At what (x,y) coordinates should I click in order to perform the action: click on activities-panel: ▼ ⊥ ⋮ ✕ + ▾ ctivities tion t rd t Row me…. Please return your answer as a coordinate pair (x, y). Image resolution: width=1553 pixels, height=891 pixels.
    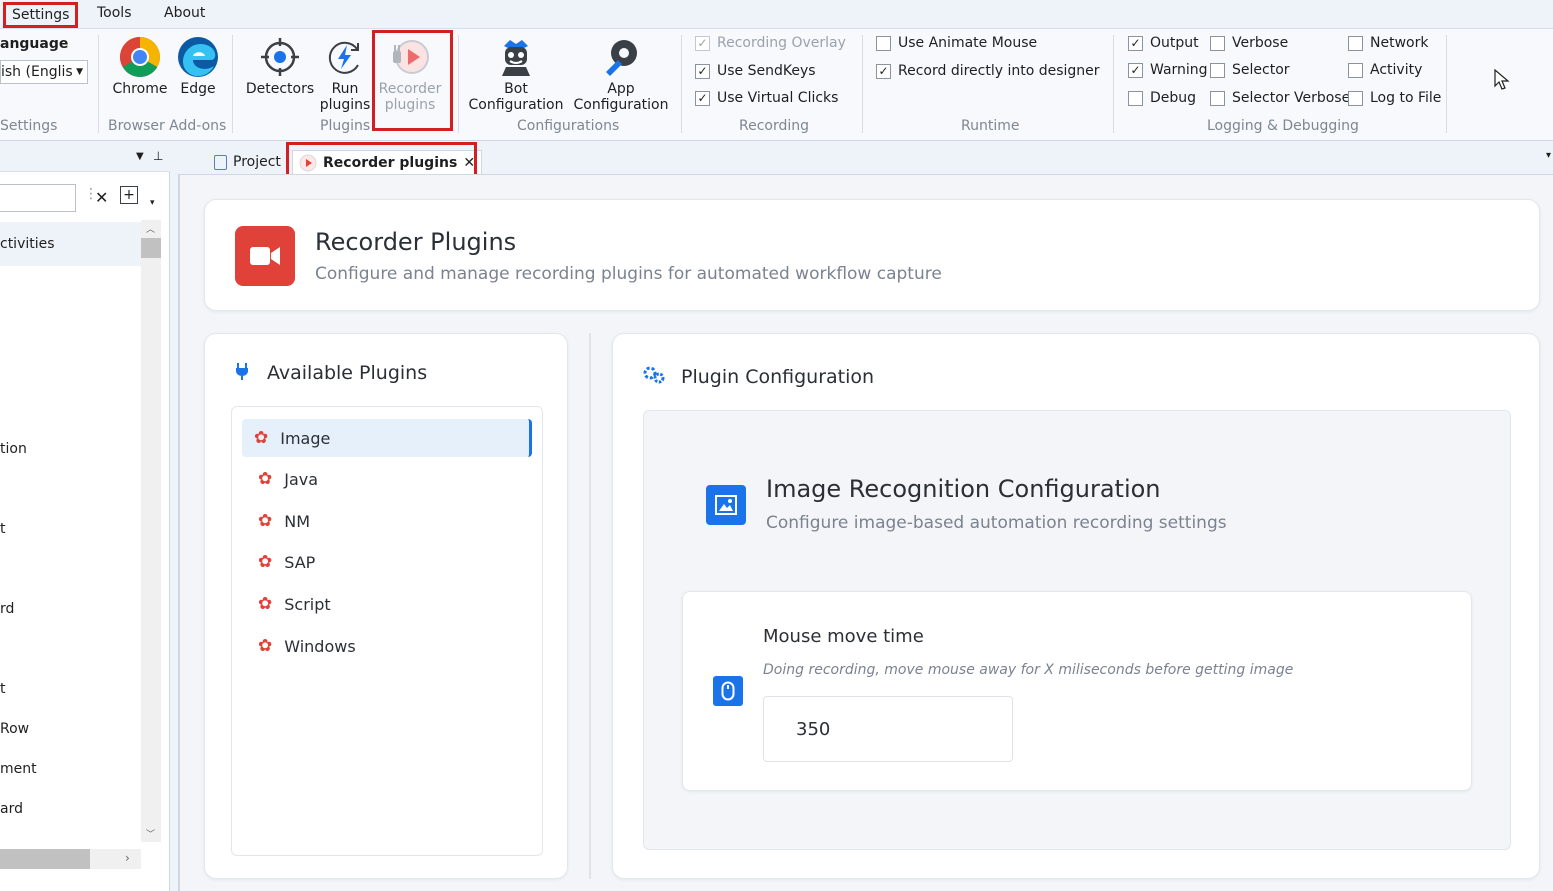
    Looking at the image, I should click on (85, 518).